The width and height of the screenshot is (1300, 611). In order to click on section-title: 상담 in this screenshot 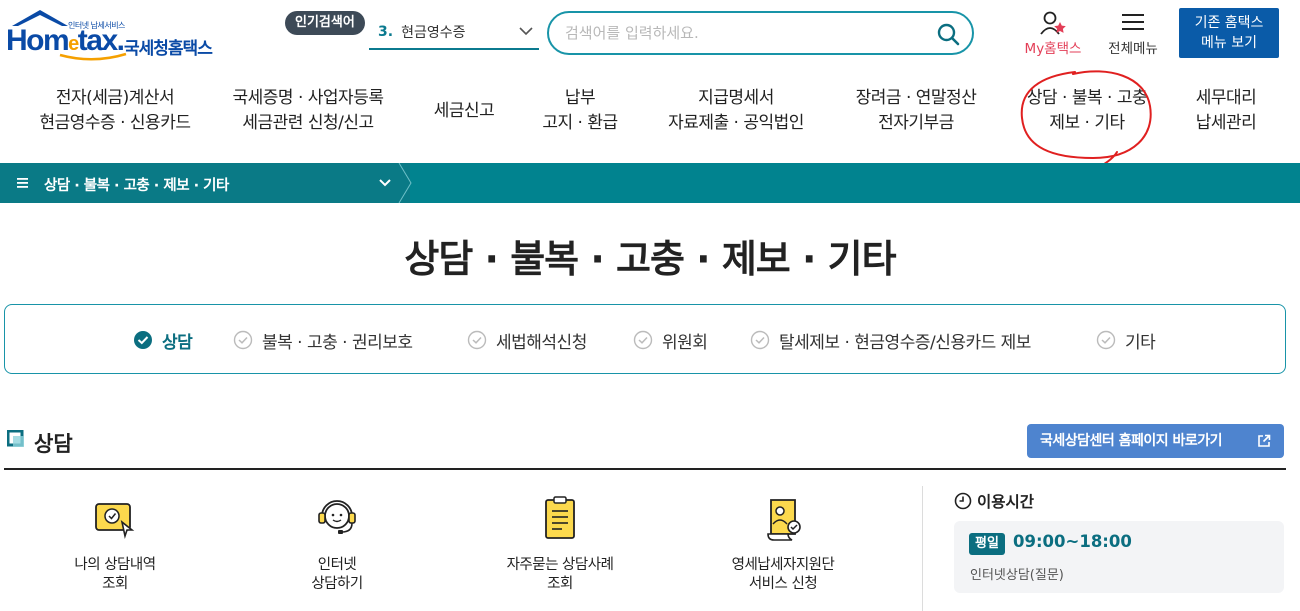, I will do `click(53, 444)`.